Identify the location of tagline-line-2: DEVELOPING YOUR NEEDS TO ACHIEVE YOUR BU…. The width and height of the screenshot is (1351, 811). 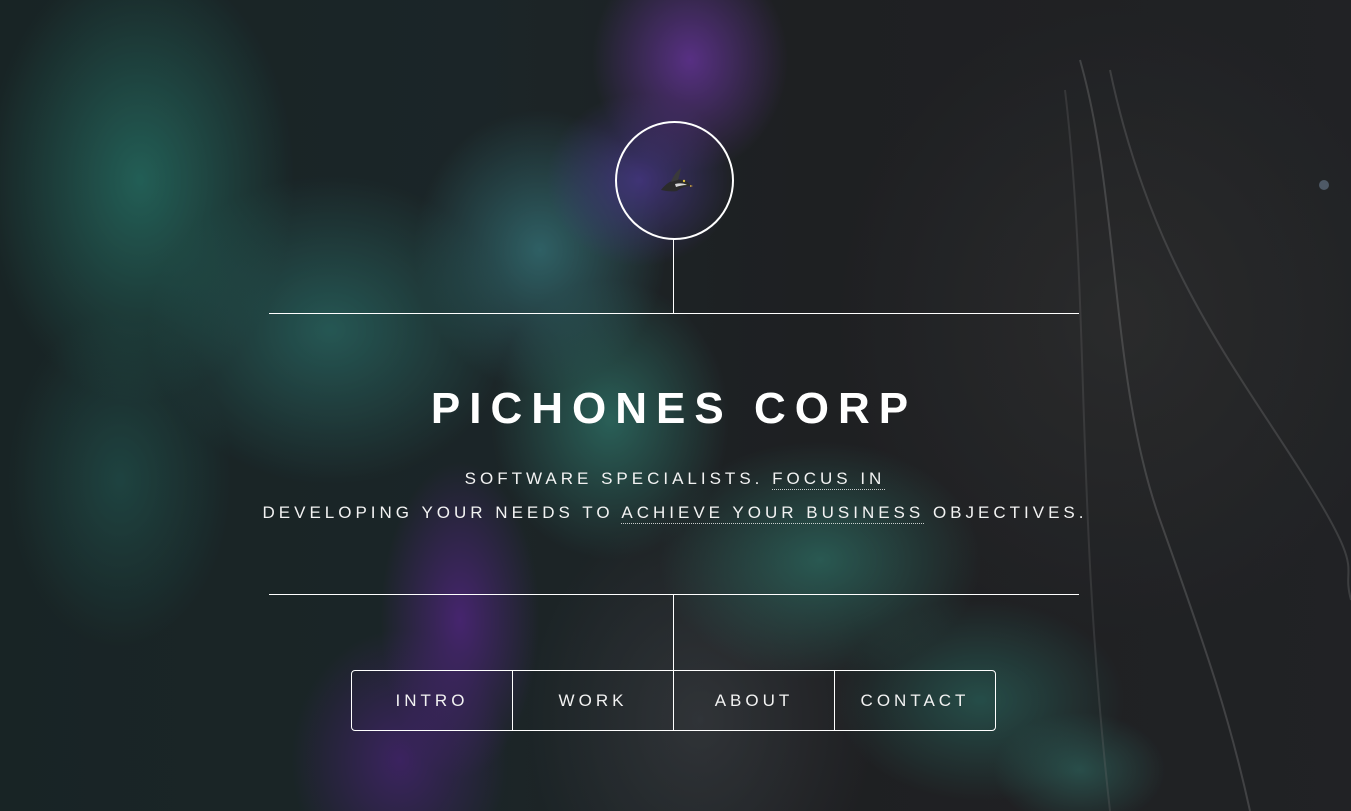
(675, 513).